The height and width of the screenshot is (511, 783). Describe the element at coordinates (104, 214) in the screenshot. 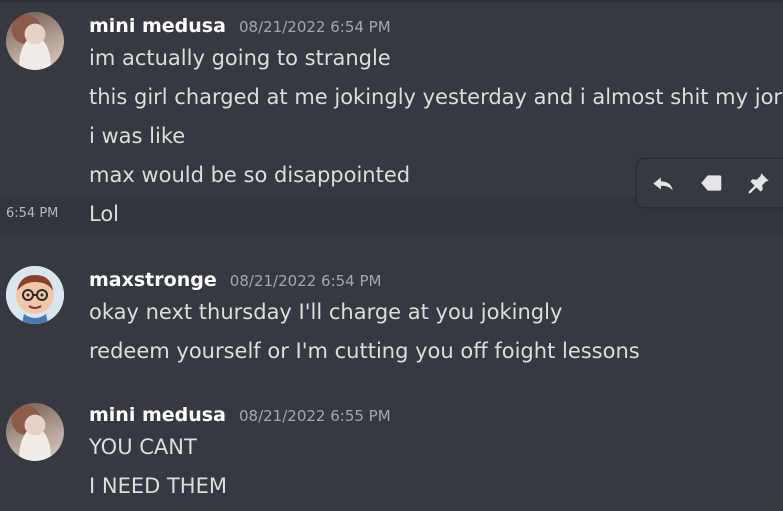

I see `message-text: Lol` at that location.